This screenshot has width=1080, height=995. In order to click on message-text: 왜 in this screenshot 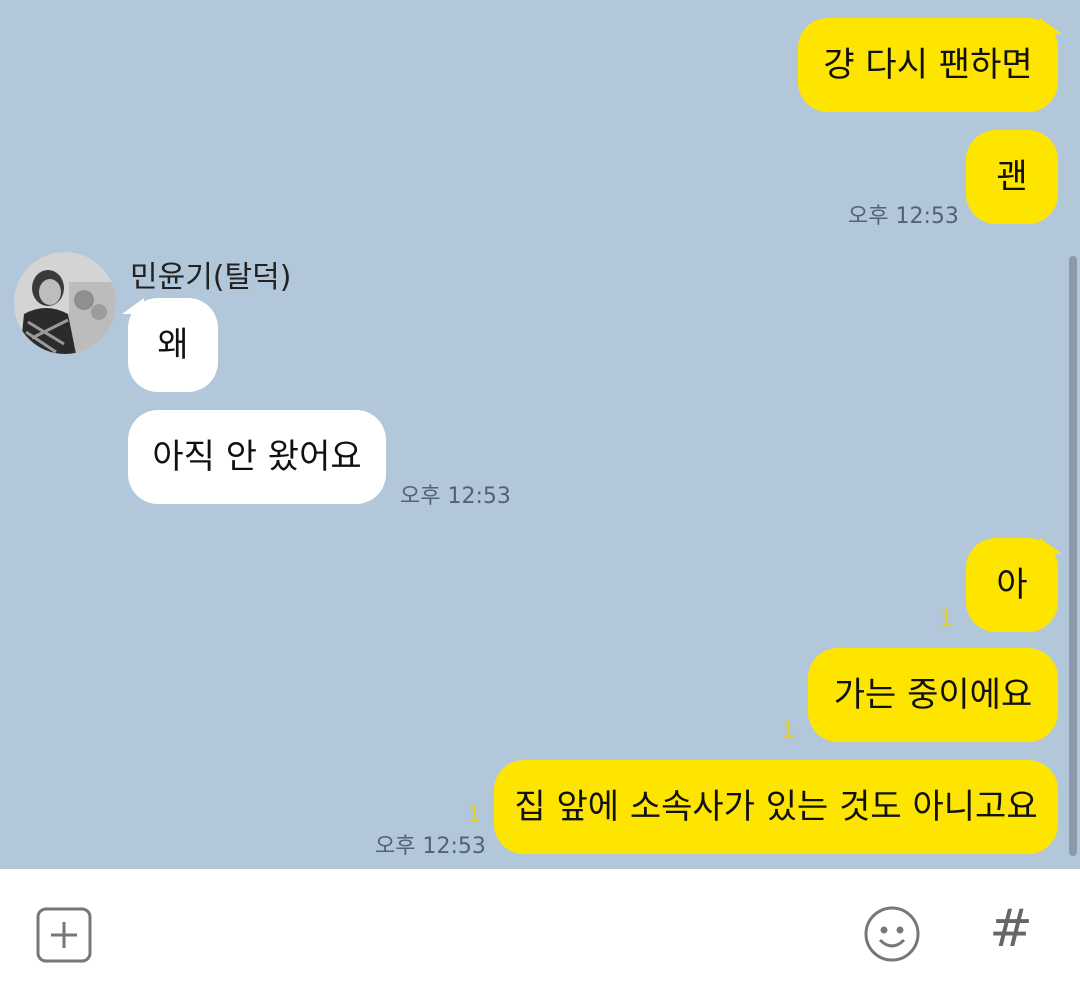, I will do `click(173, 345)`.